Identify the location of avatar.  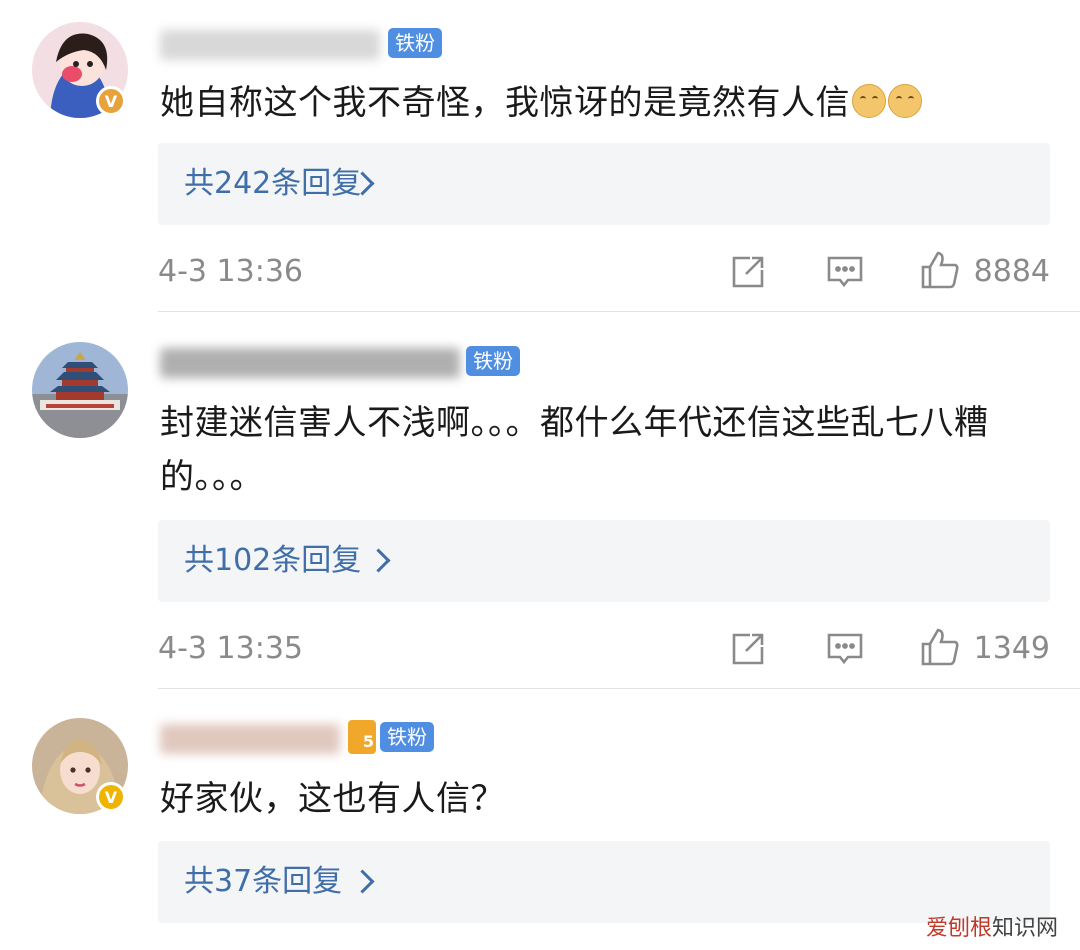
(80, 390).